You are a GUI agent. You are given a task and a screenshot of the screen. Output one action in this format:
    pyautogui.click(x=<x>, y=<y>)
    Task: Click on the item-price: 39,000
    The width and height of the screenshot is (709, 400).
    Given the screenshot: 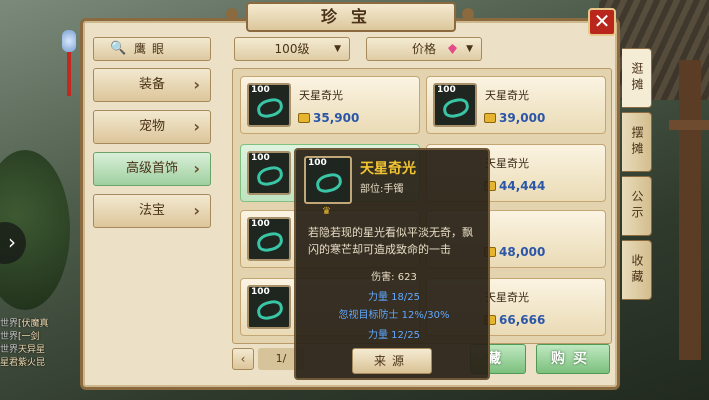 What is the action you would take?
    pyautogui.click(x=522, y=118)
    